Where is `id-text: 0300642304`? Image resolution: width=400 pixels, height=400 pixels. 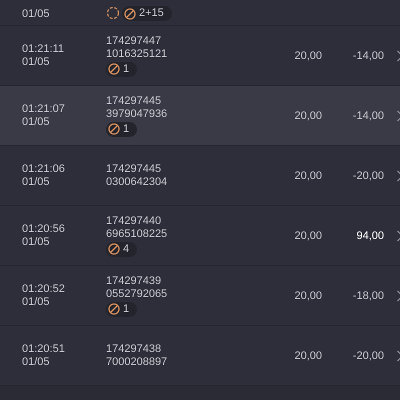
id-text: 0300642304 is located at coordinates (137, 182).